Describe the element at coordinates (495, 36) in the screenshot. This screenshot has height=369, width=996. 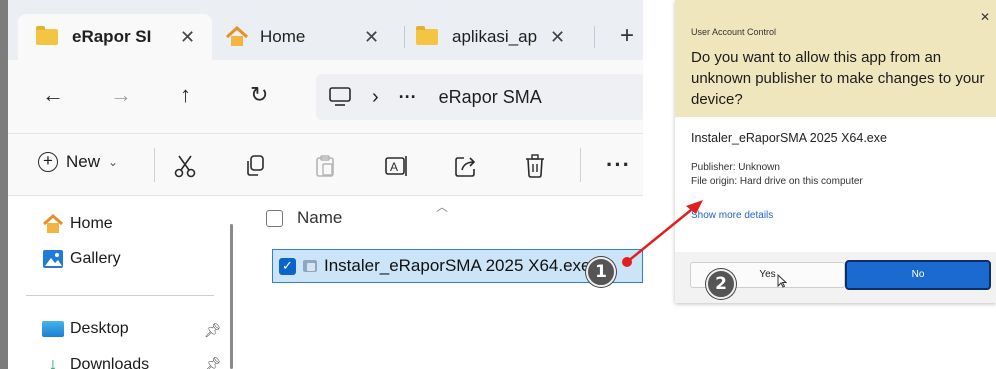
I see `tab-label: aplikasi_ap` at that location.